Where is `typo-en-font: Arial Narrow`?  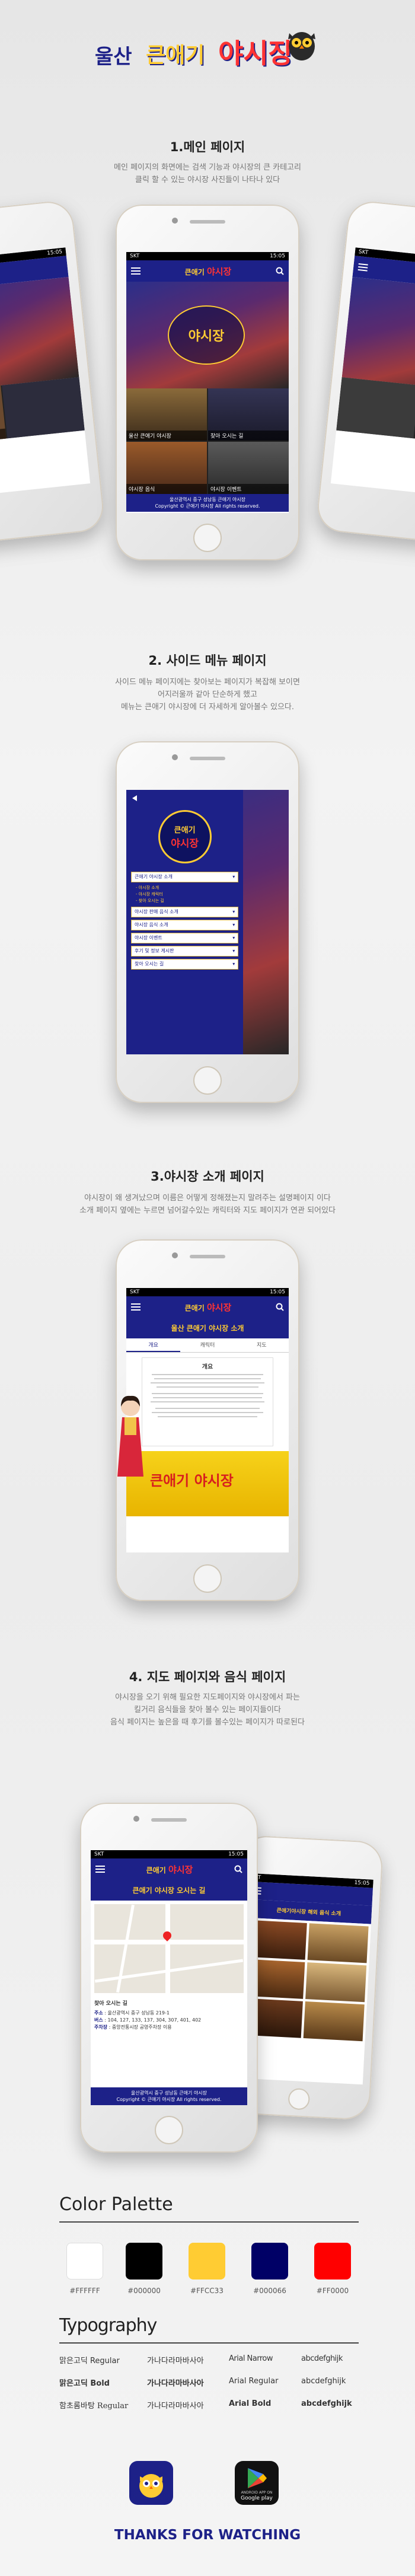 typo-en-font: Arial Narrow is located at coordinates (251, 2358).